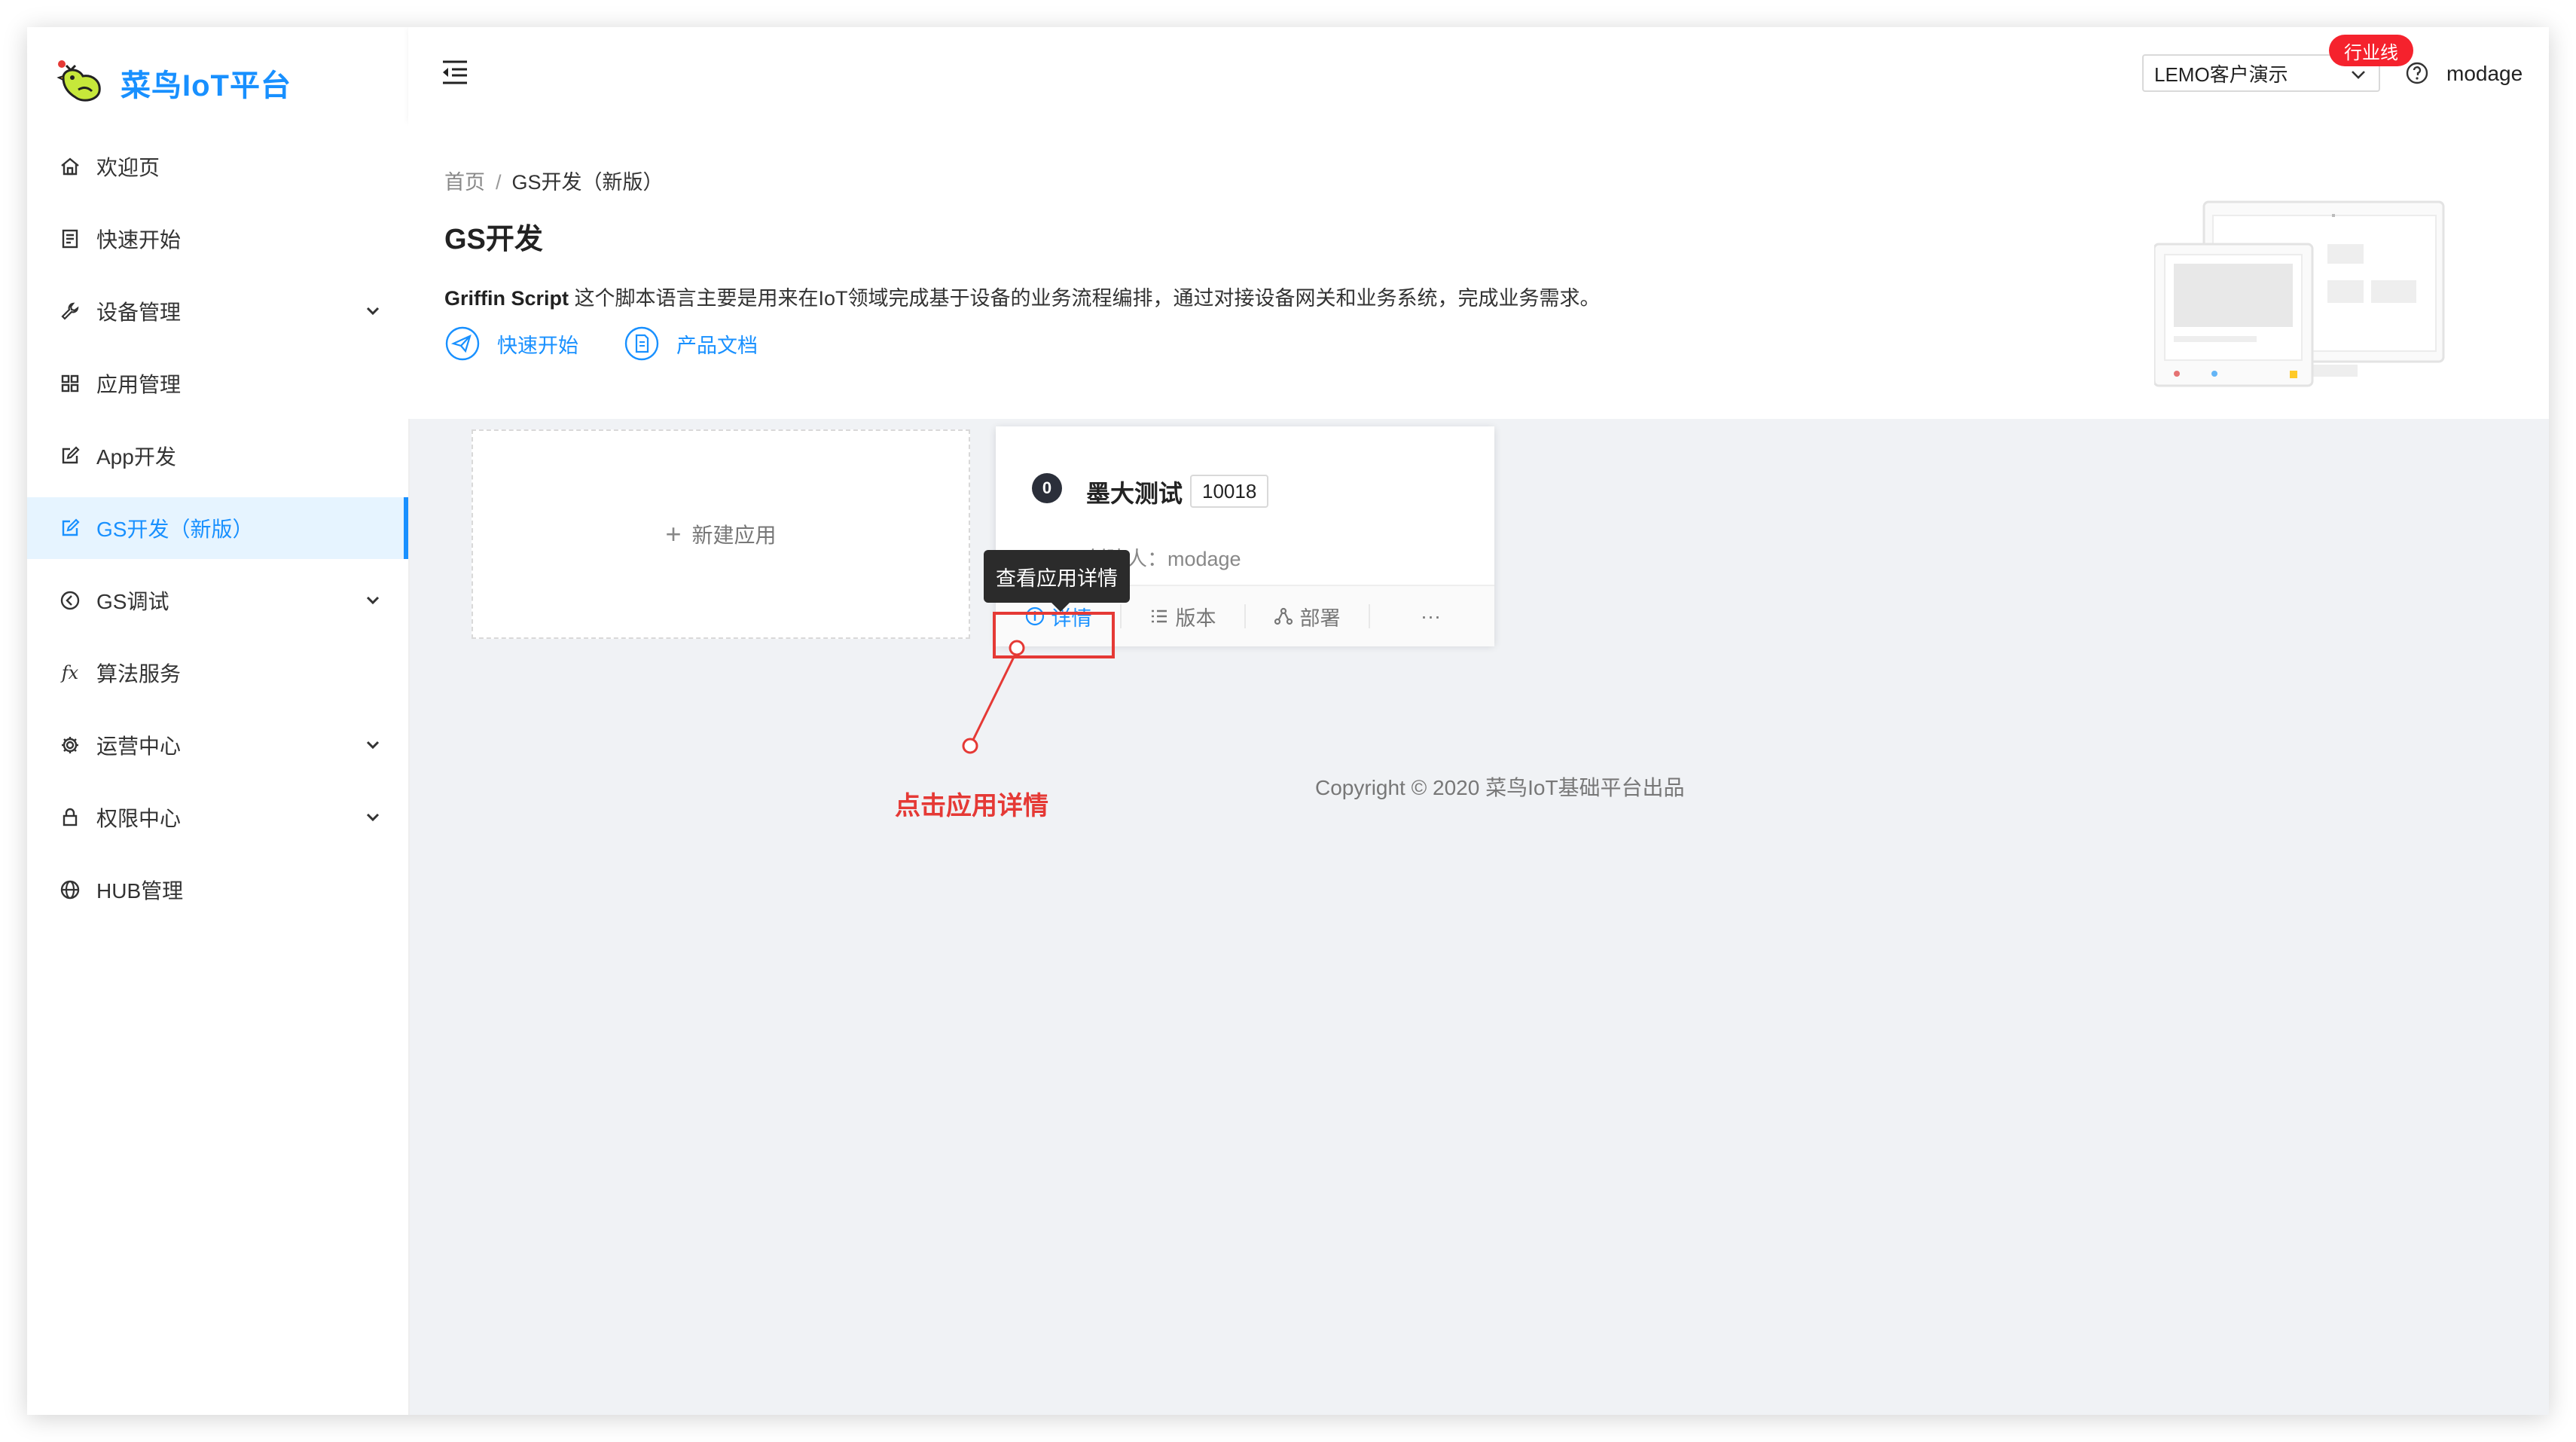 This screenshot has width=2576, height=1442. I want to click on top-header: LEMO客户演示 行业线 modage, so click(1479, 74).